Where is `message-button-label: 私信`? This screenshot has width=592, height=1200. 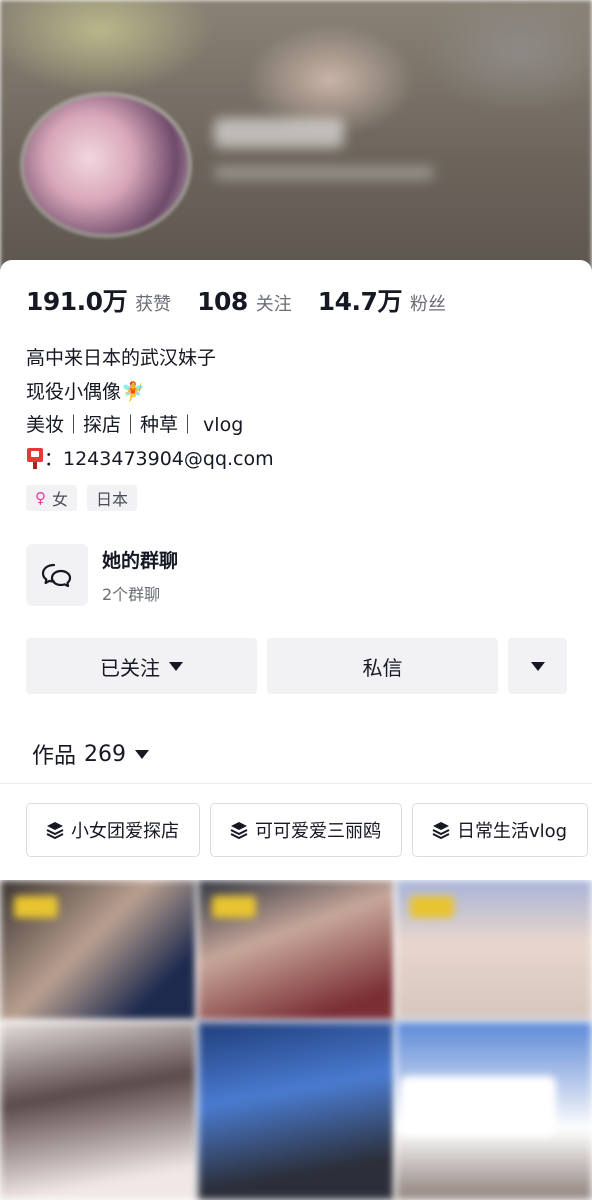 message-button-label: 私信 is located at coordinates (382, 667).